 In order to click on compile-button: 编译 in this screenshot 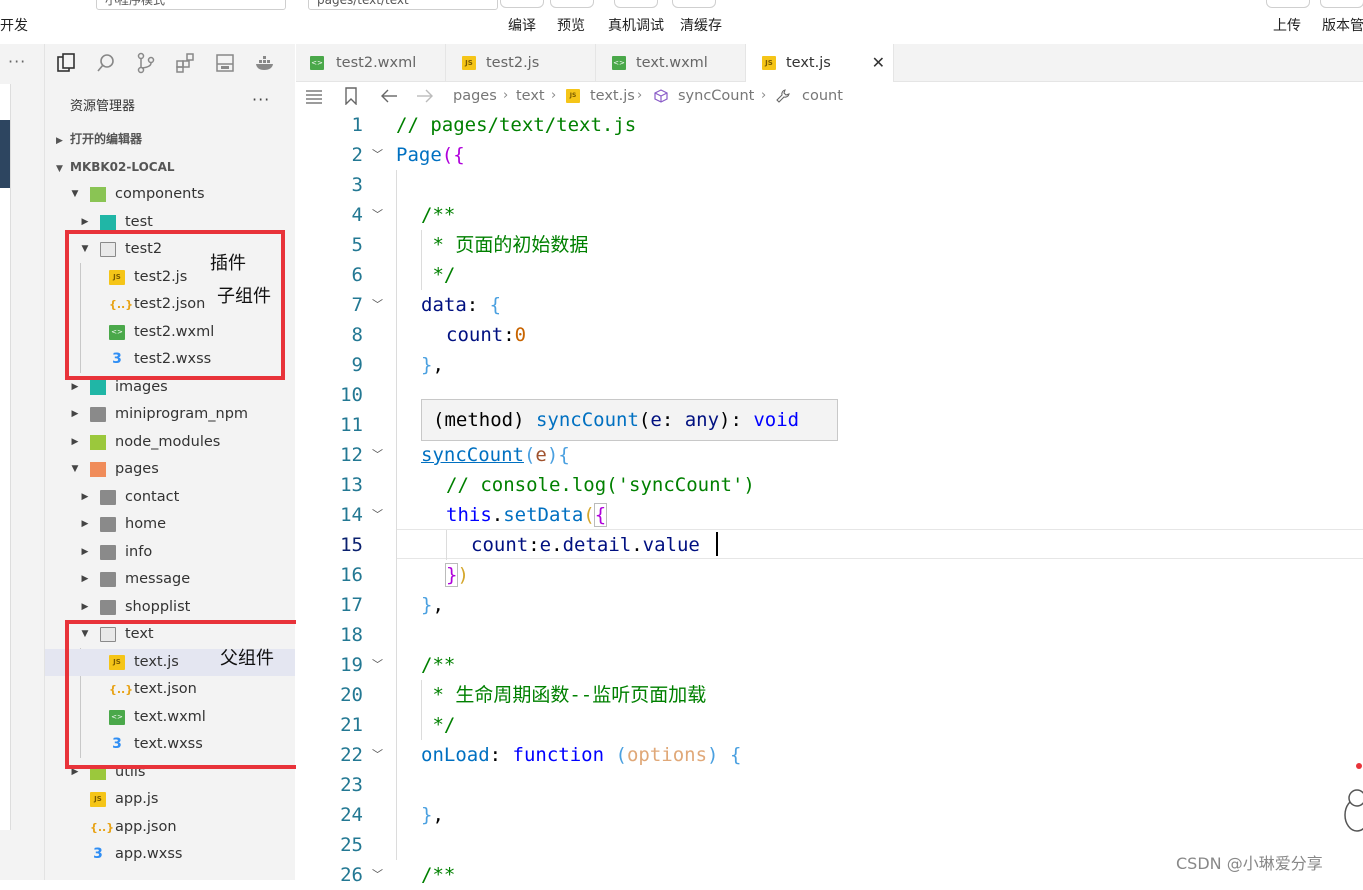, I will do `click(522, 26)`.